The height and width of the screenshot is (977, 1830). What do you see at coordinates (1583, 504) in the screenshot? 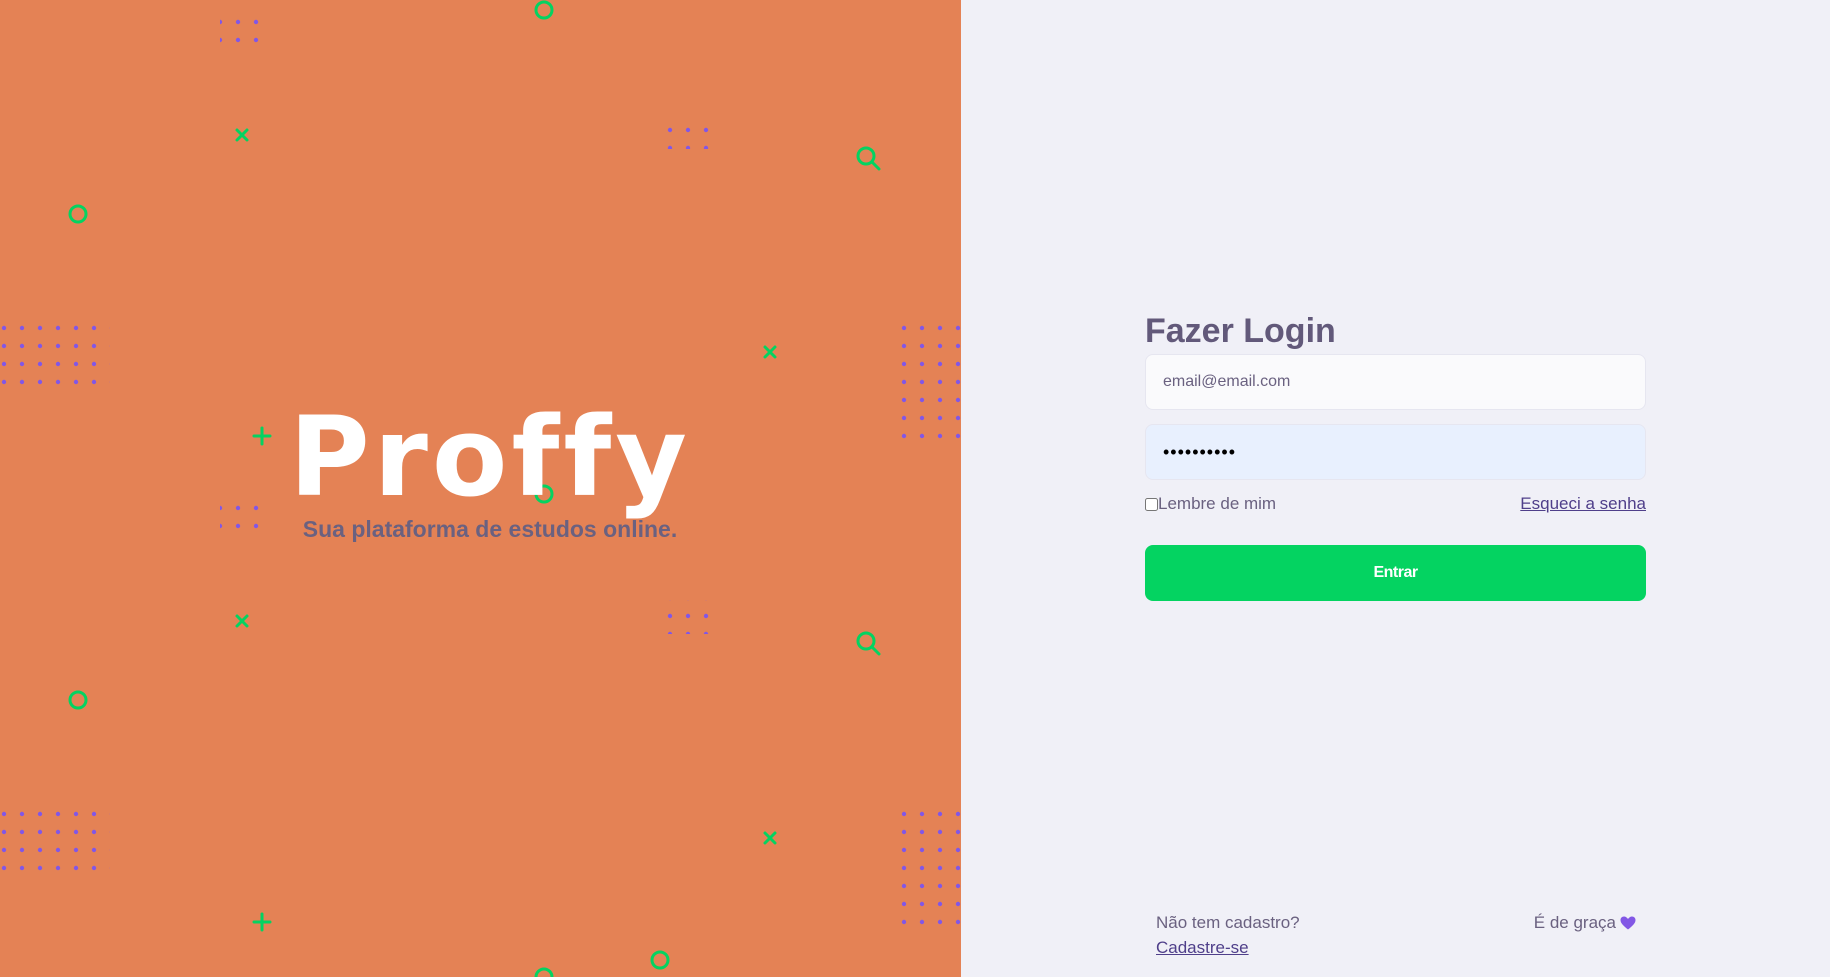
I see `forgot-password-link: Esqueci a senha` at bounding box center [1583, 504].